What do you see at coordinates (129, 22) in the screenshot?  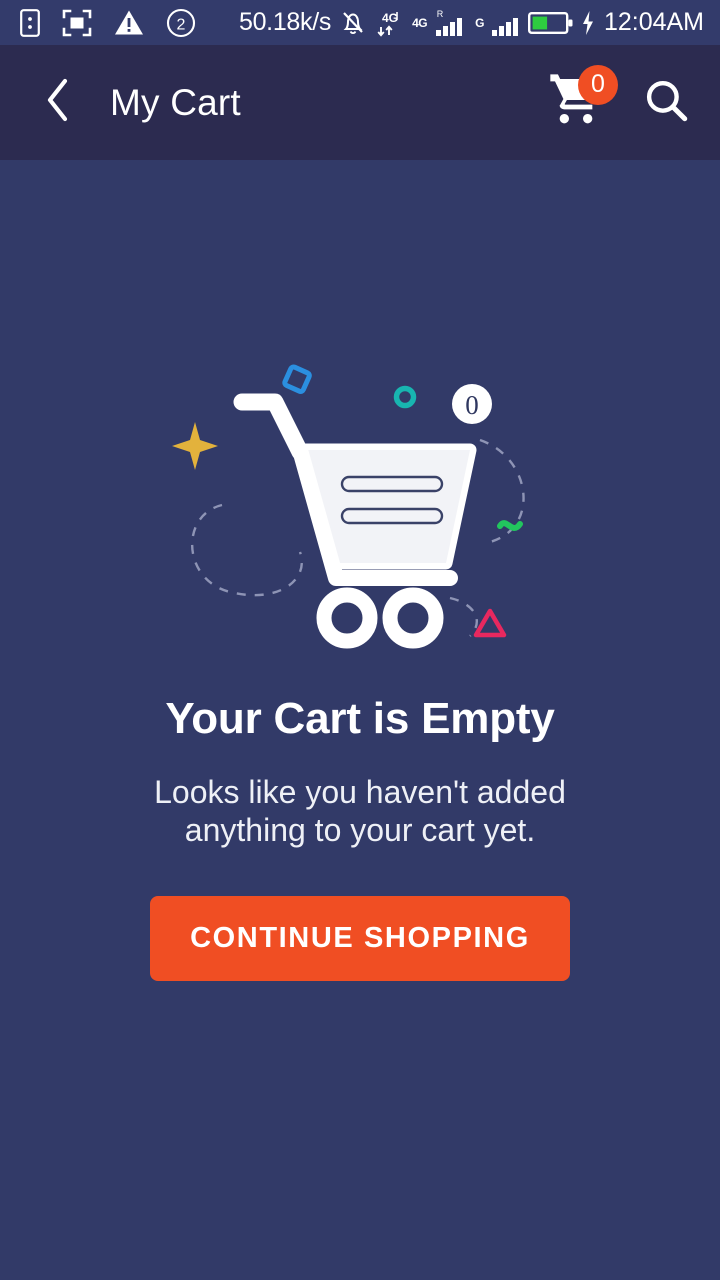 I see `warning-triangle-icon` at bounding box center [129, 22].